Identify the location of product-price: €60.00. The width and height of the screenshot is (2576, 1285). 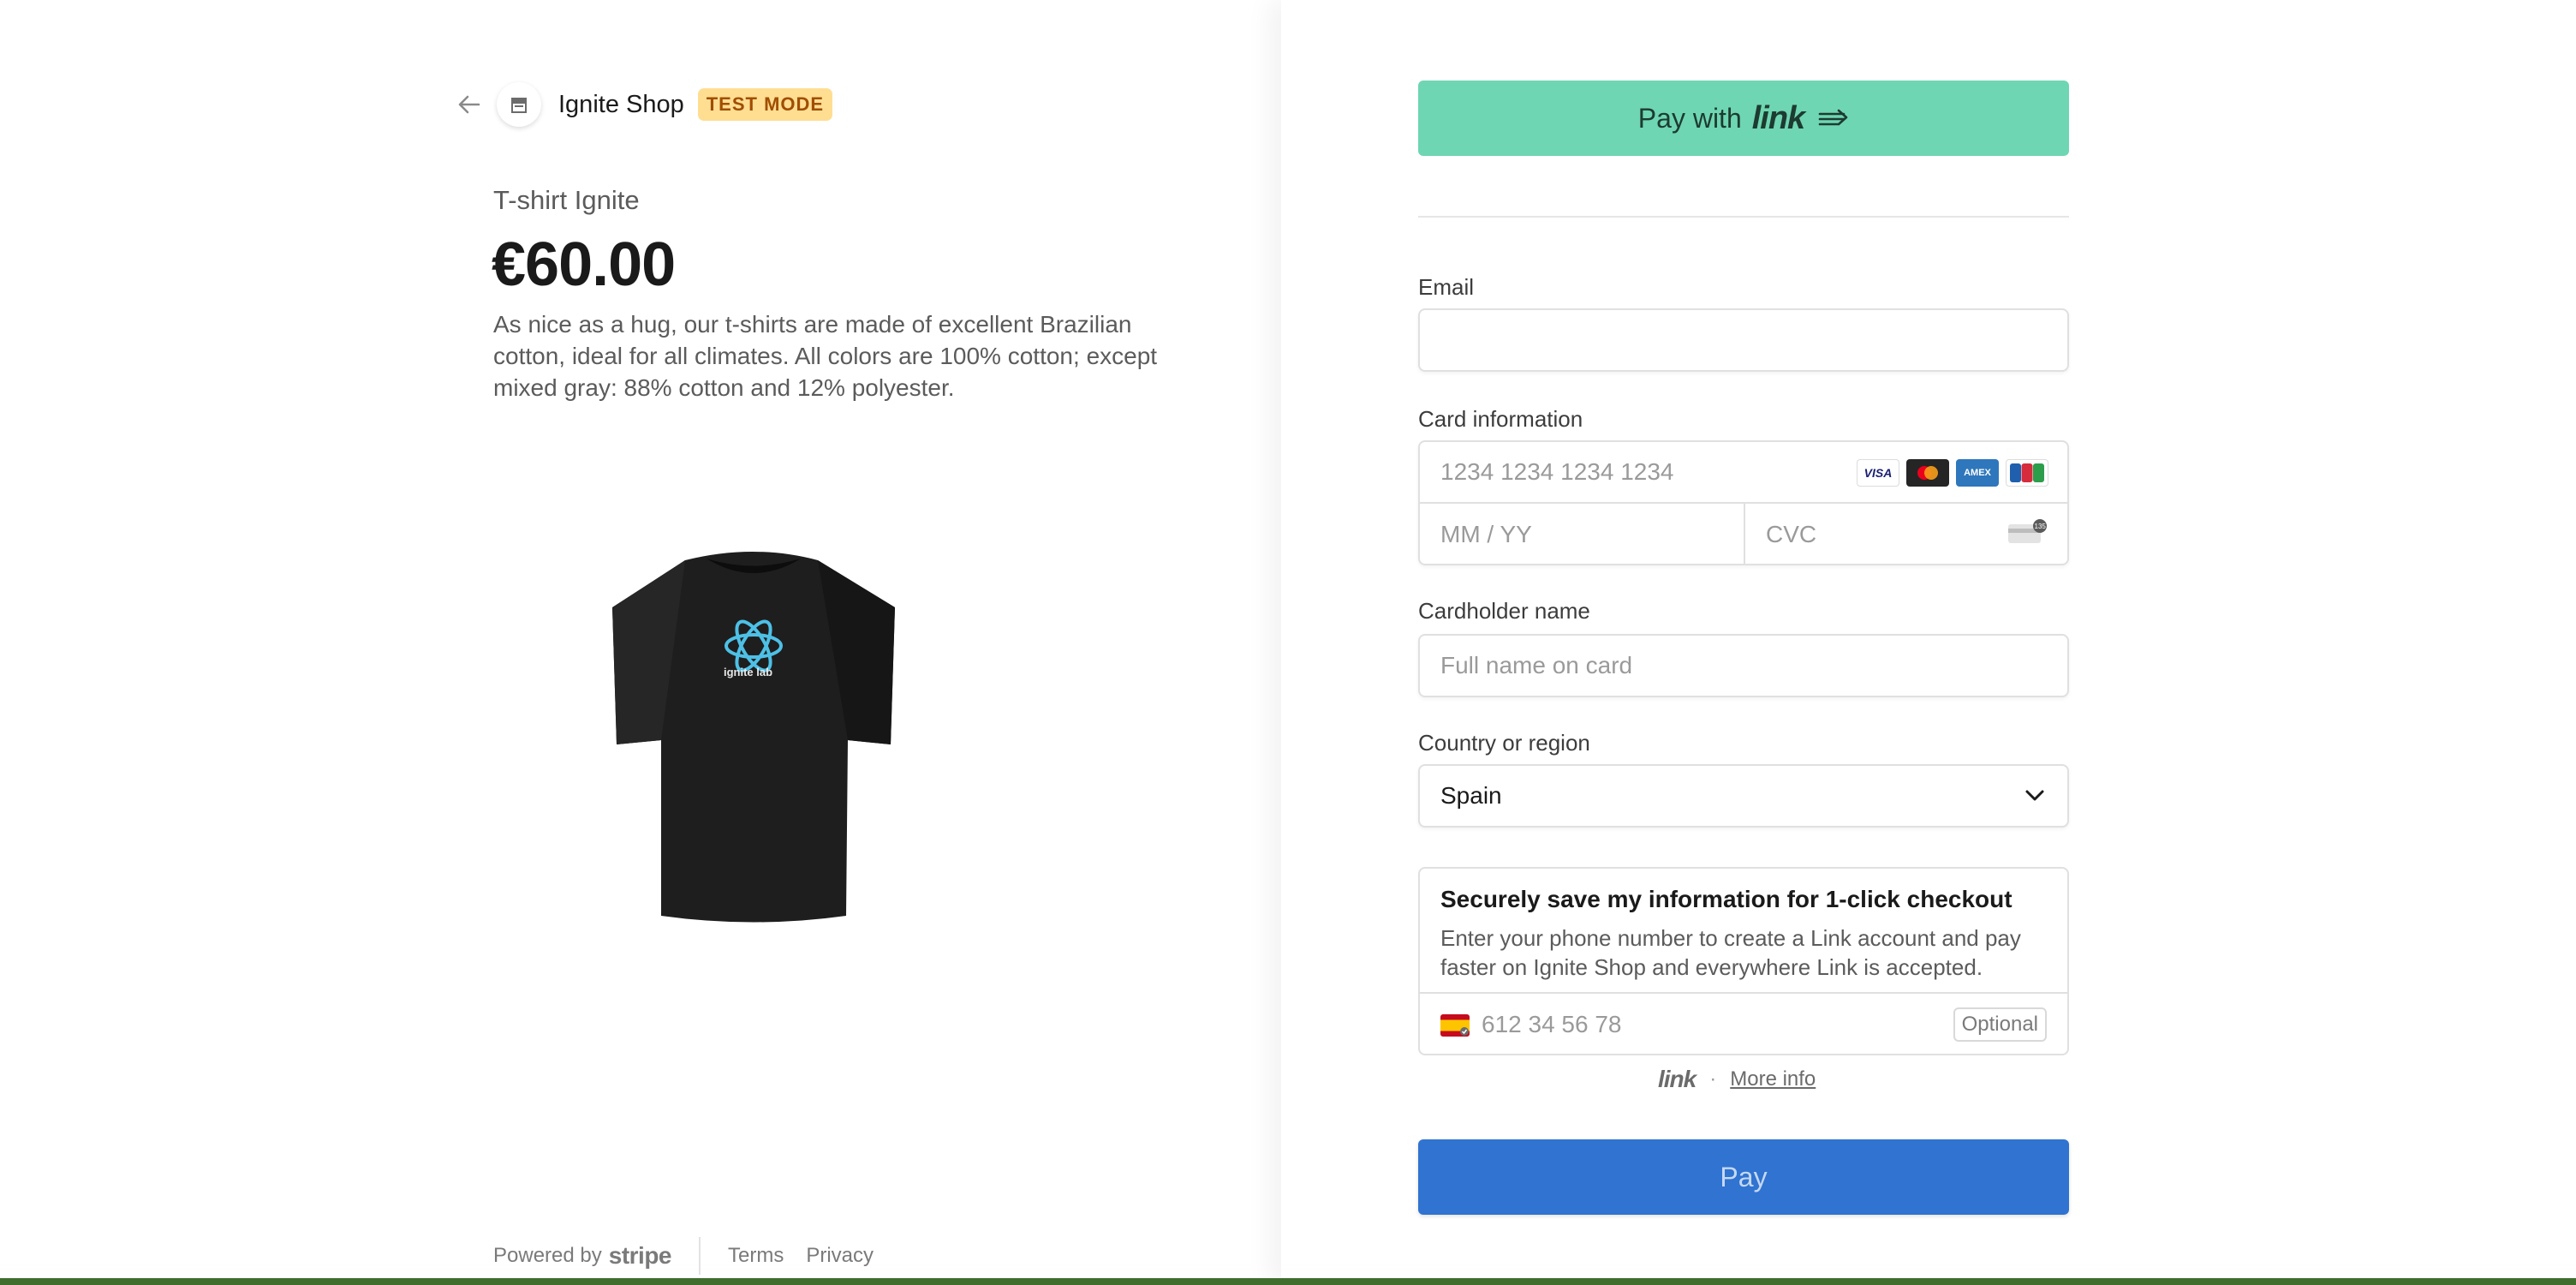
(584, 264).